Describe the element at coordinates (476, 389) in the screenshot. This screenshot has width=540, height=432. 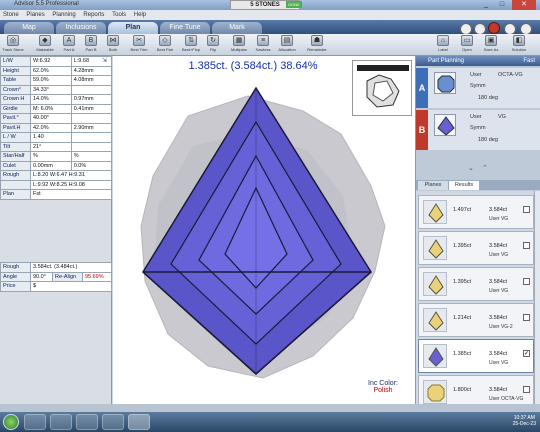
I see `result-row: 1.800ct 3.584ct User OCTA-VG` at that location.